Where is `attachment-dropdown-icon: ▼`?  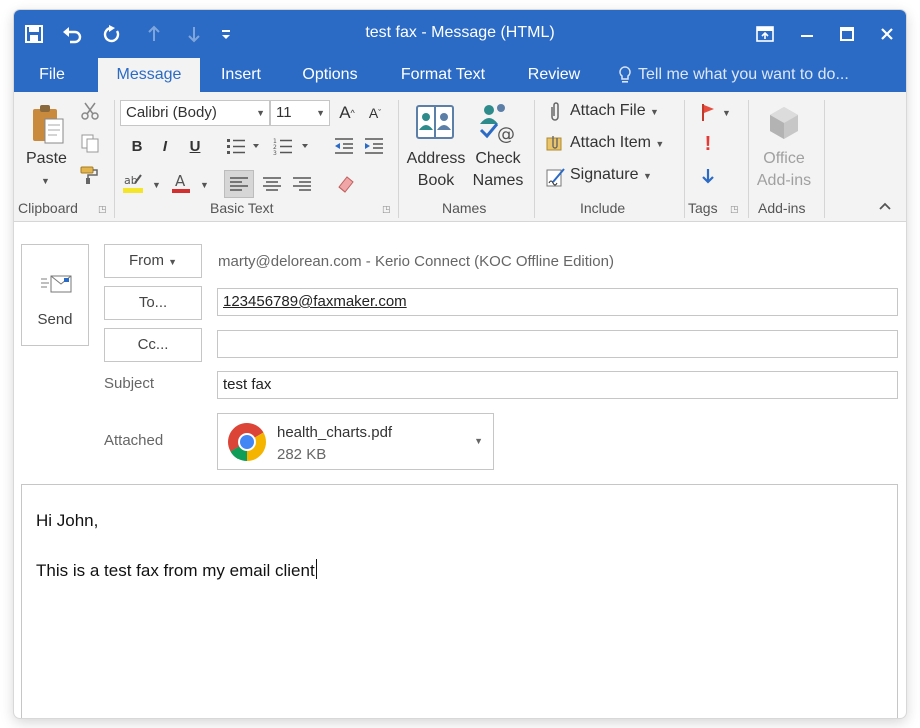 attachment-dropdown-icon: ▼ is located at coordinates (478, 441).